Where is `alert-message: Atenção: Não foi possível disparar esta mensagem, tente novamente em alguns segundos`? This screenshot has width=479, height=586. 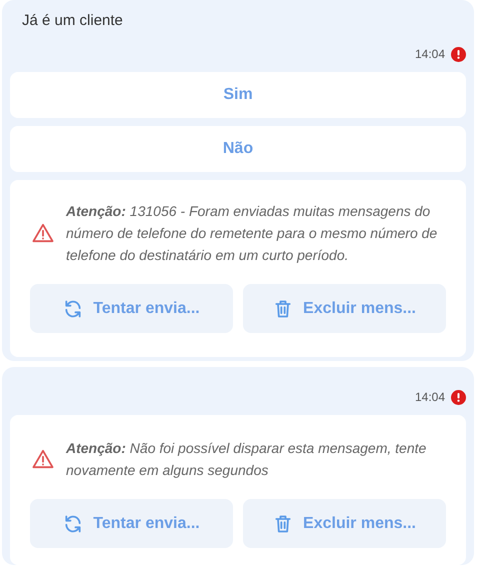 alert-message: Atenção: Não foi possível disparar esta mensagem, tente novamente em alguns segundos is located at coordinates (247, 459).